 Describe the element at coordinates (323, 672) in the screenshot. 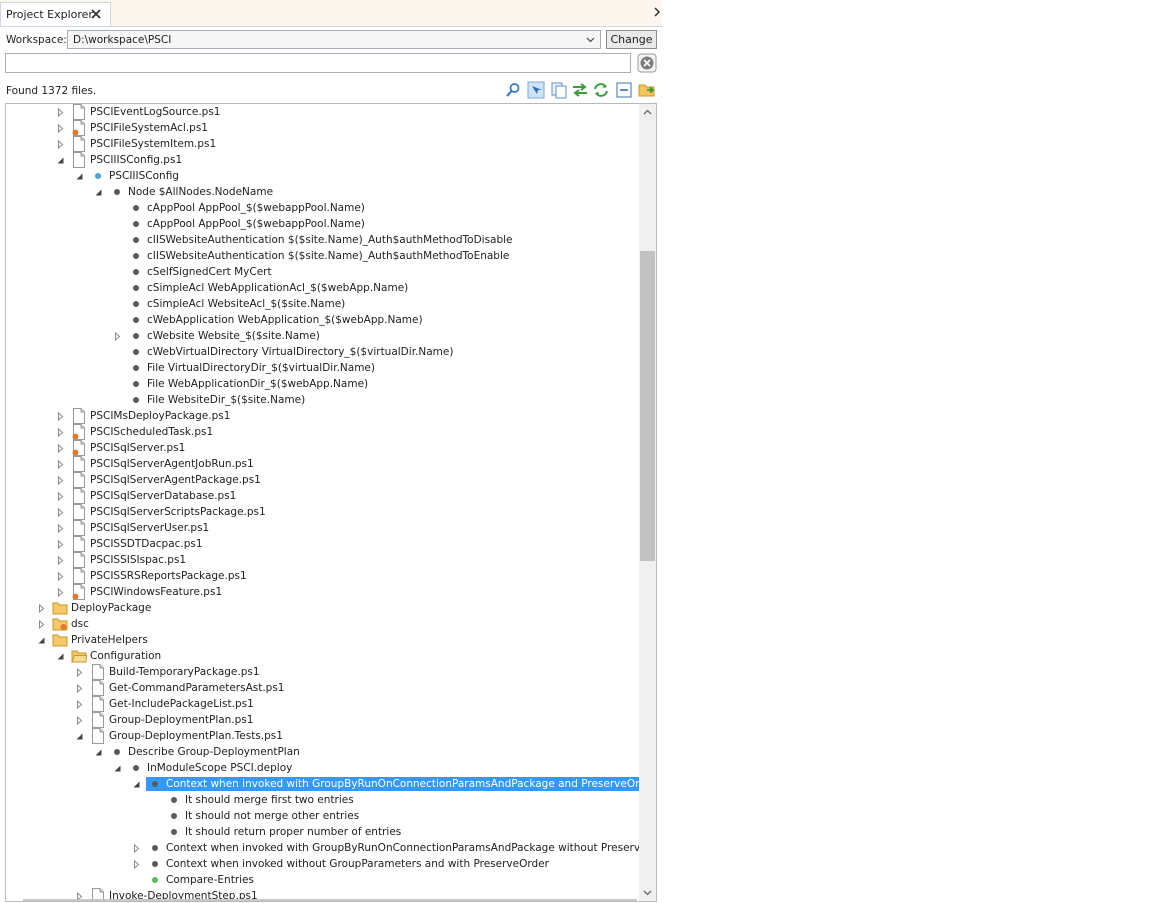

I see `tree-row: Build-TemporaryPackage.ps1` at that location.